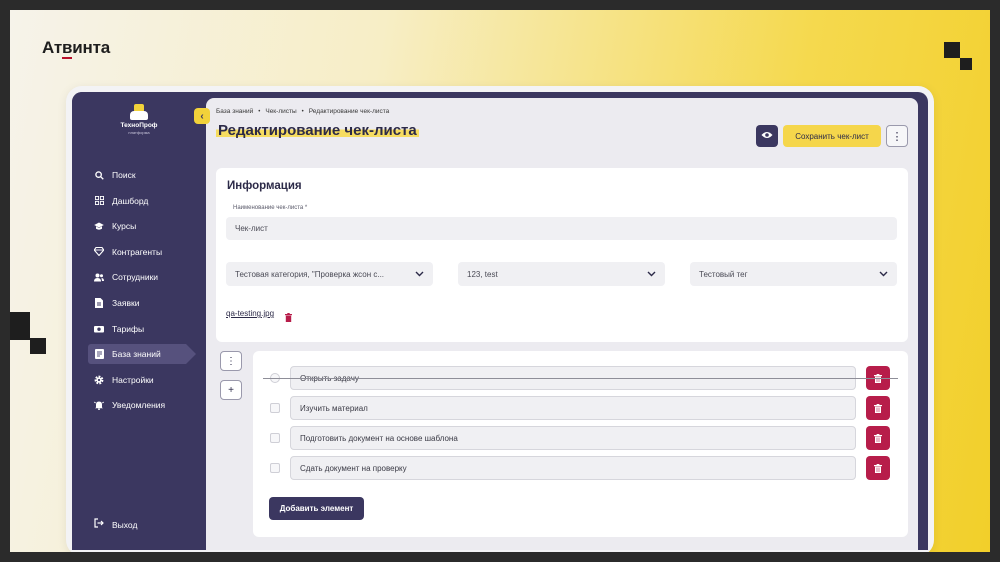  I want to click on chevron-left-icon: ‹, so click(202, 116).